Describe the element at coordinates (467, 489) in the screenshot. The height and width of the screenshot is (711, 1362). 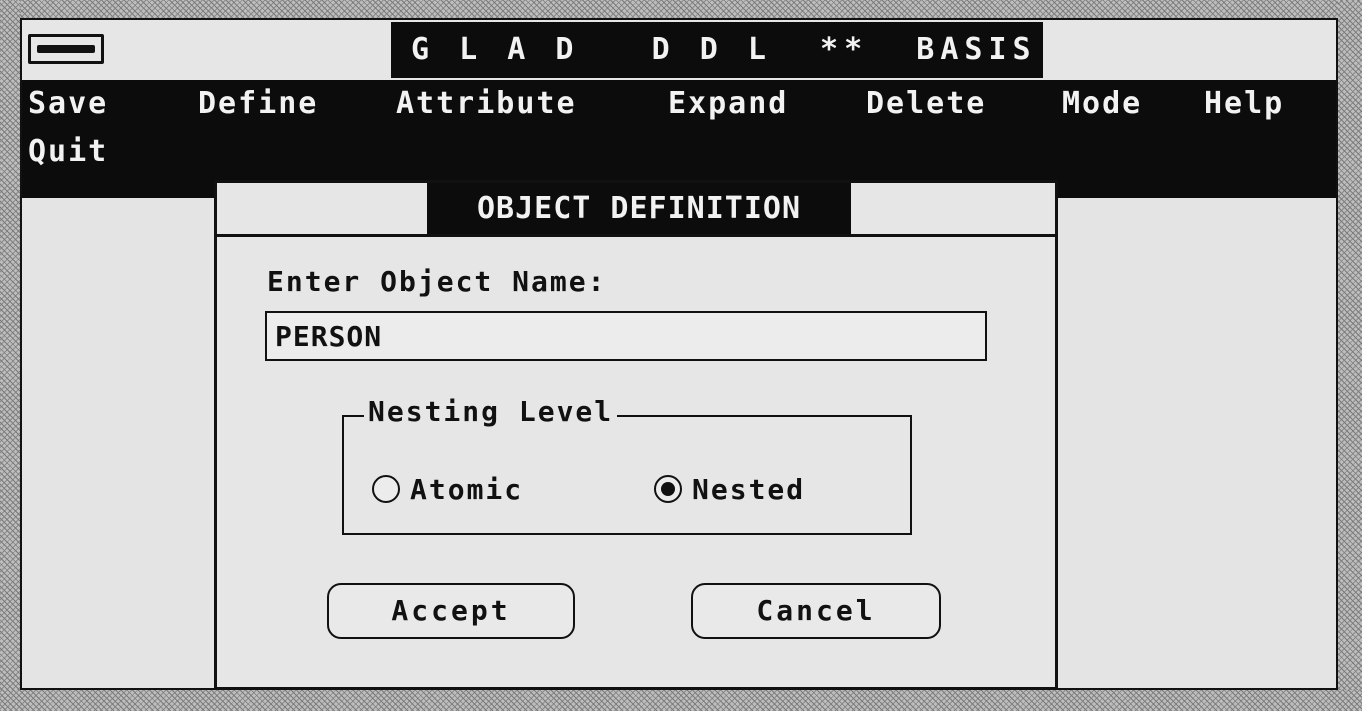
I see `radio-atomic-label: Atomic` at that location.